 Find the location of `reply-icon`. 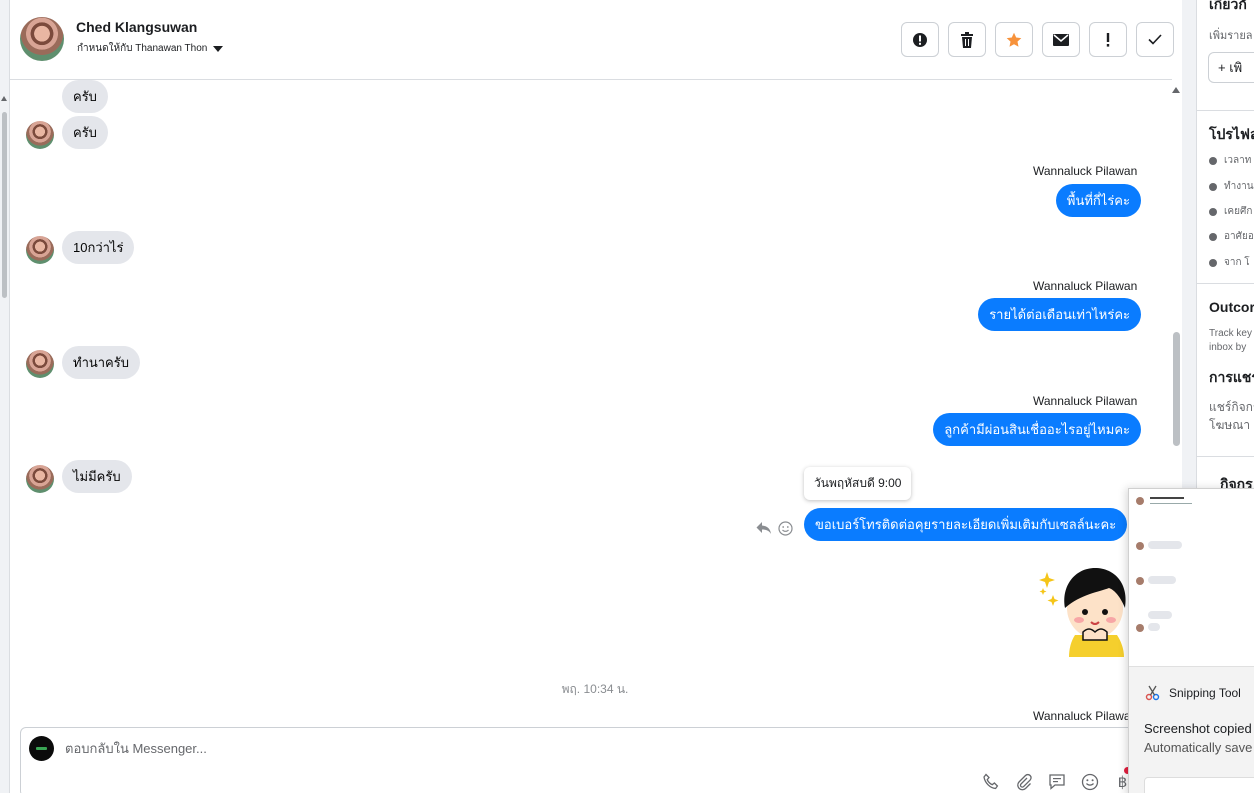

reply-icon is located at coordinates (764, 528).